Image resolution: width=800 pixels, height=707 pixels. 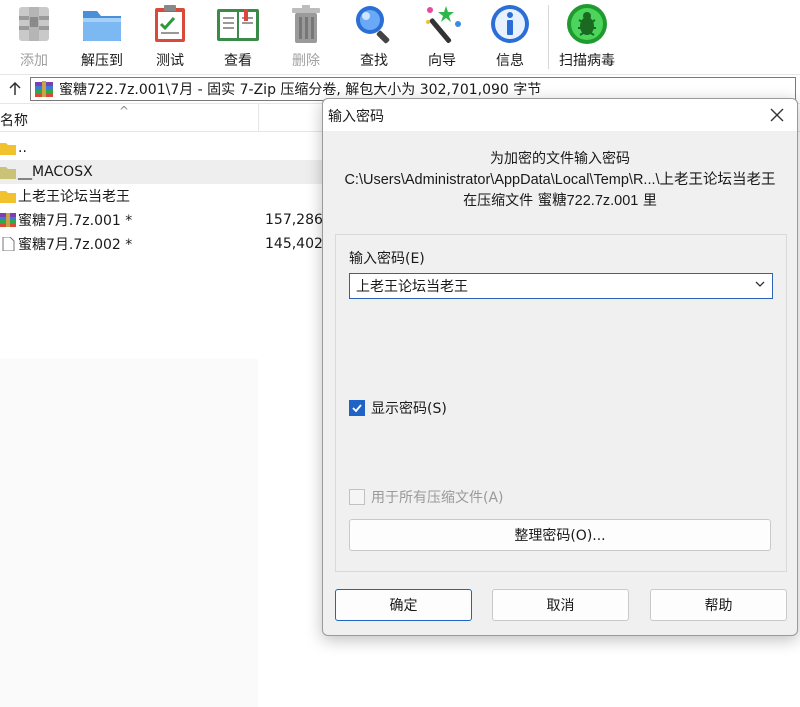 I want to click on checkbox-unchecked-icon, so click(x=357, y=497).